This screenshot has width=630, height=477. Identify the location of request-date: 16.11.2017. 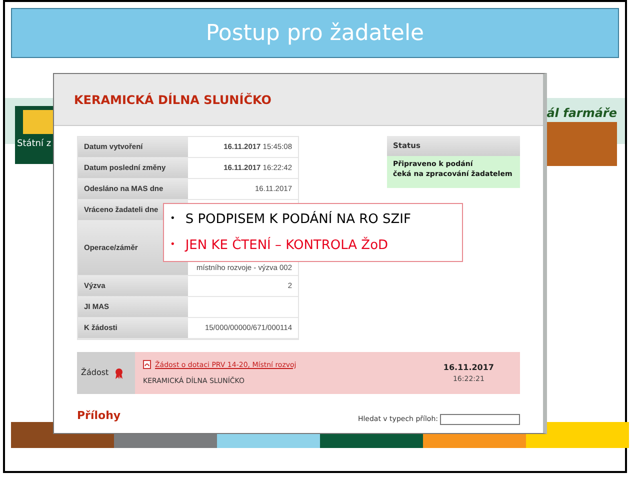
(468, 368).